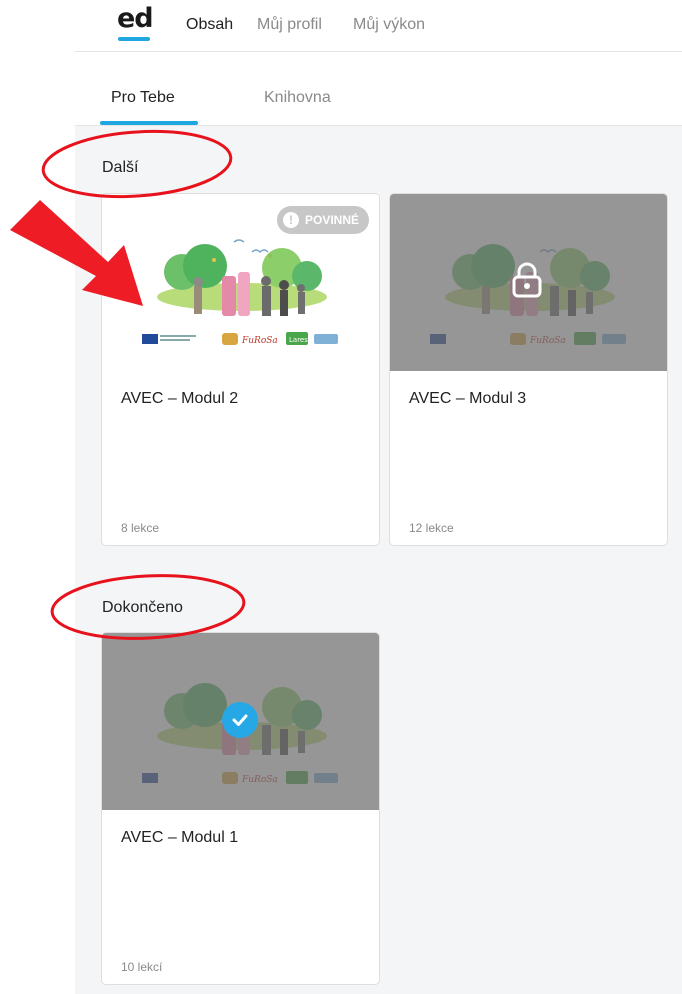  What do you see at coordinates (142, 607) in the screenshot?
I see `section-title-completed: Dokončeno` at bounding box center [142, 607].